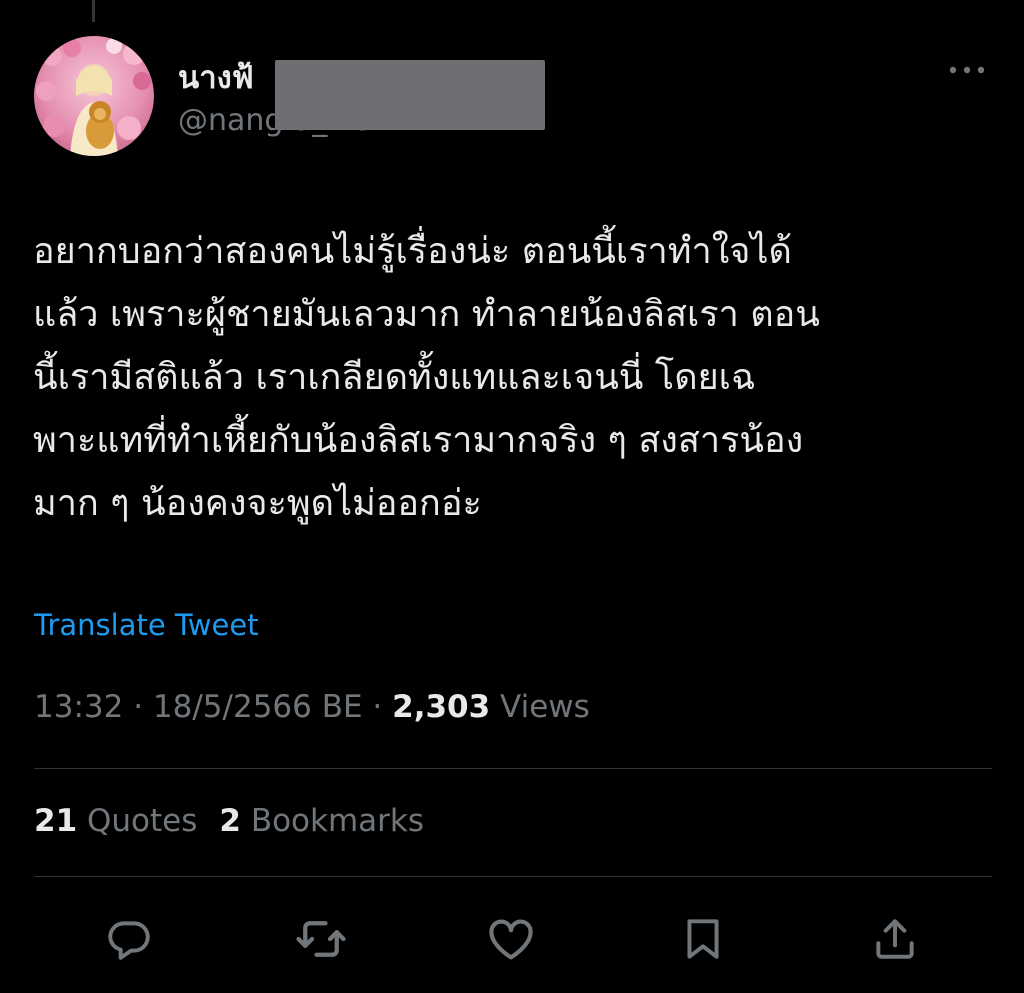 This screenshot has width=1024, height=993. Describe the element at coordinates (441, 707) in the screenshot. I see `views-count: 2,303` at that location.